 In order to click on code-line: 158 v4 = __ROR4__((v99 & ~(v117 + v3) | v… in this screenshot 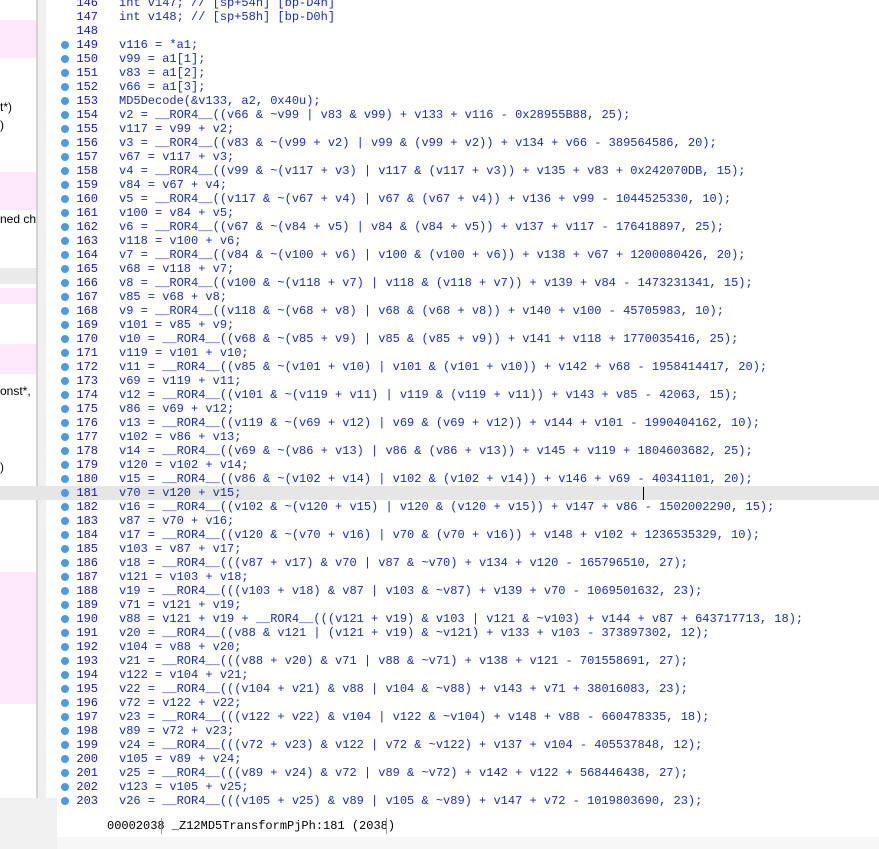, I will do `click(439, 171)`.